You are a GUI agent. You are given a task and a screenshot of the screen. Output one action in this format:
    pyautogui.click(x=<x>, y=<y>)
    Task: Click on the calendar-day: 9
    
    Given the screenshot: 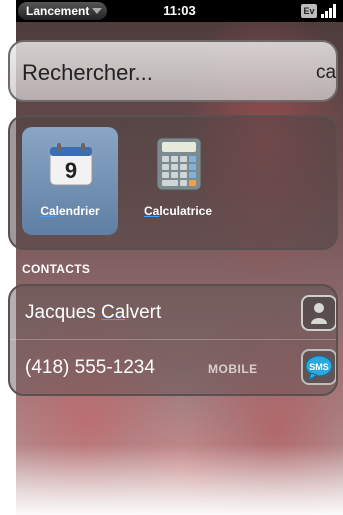 What is the action you would take?
    pyautogui.click(x=71, y=170)
    